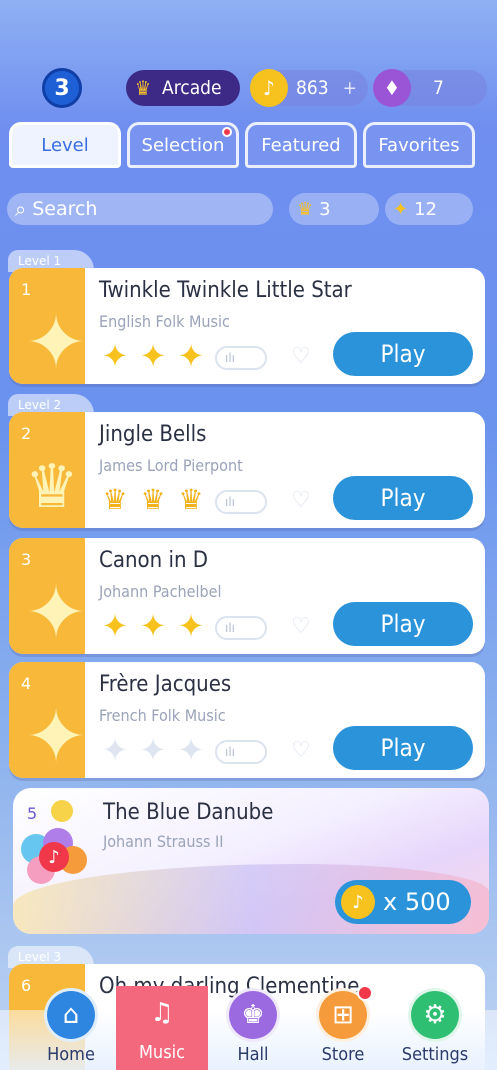  What do you see at coordinates (343, 1054) in the screenshot?
I see `nav-store-label: Store` at bounding box center [343, 1054].